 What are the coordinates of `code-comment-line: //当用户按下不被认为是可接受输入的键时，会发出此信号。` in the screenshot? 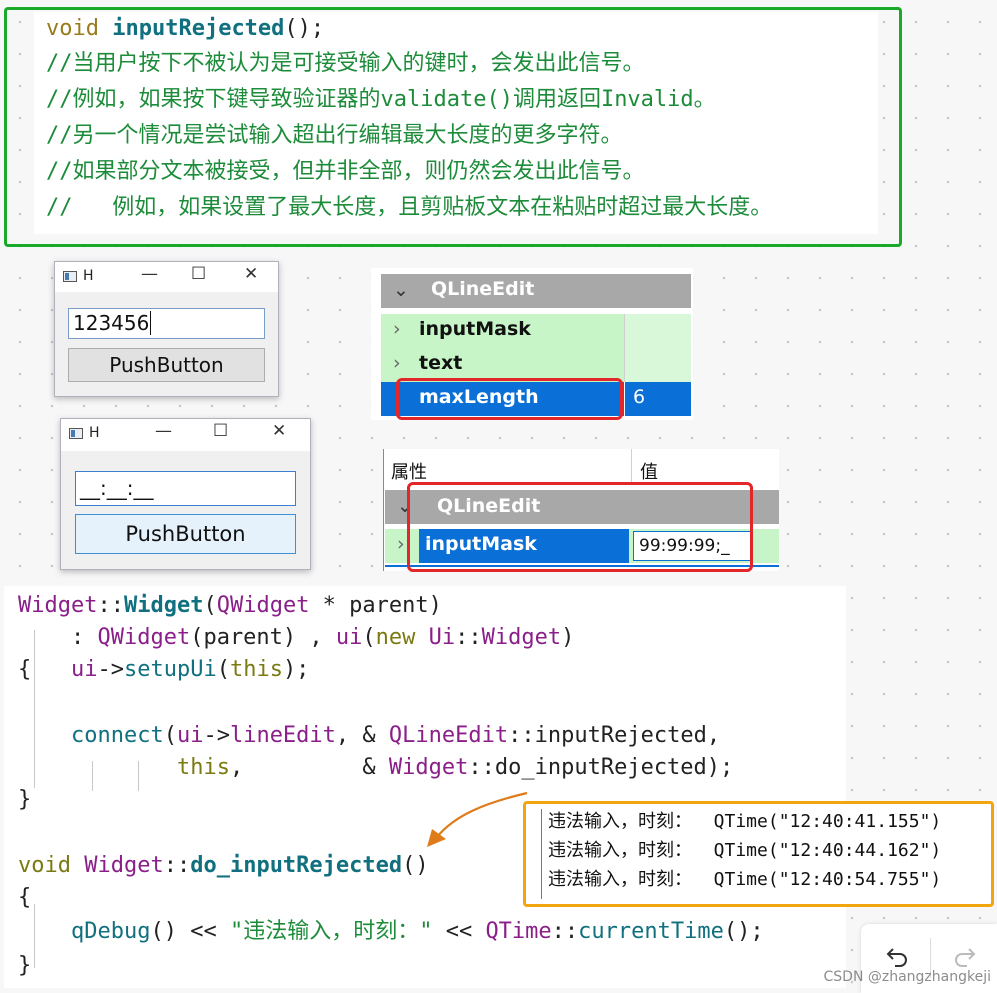 It's located at (345, 63).